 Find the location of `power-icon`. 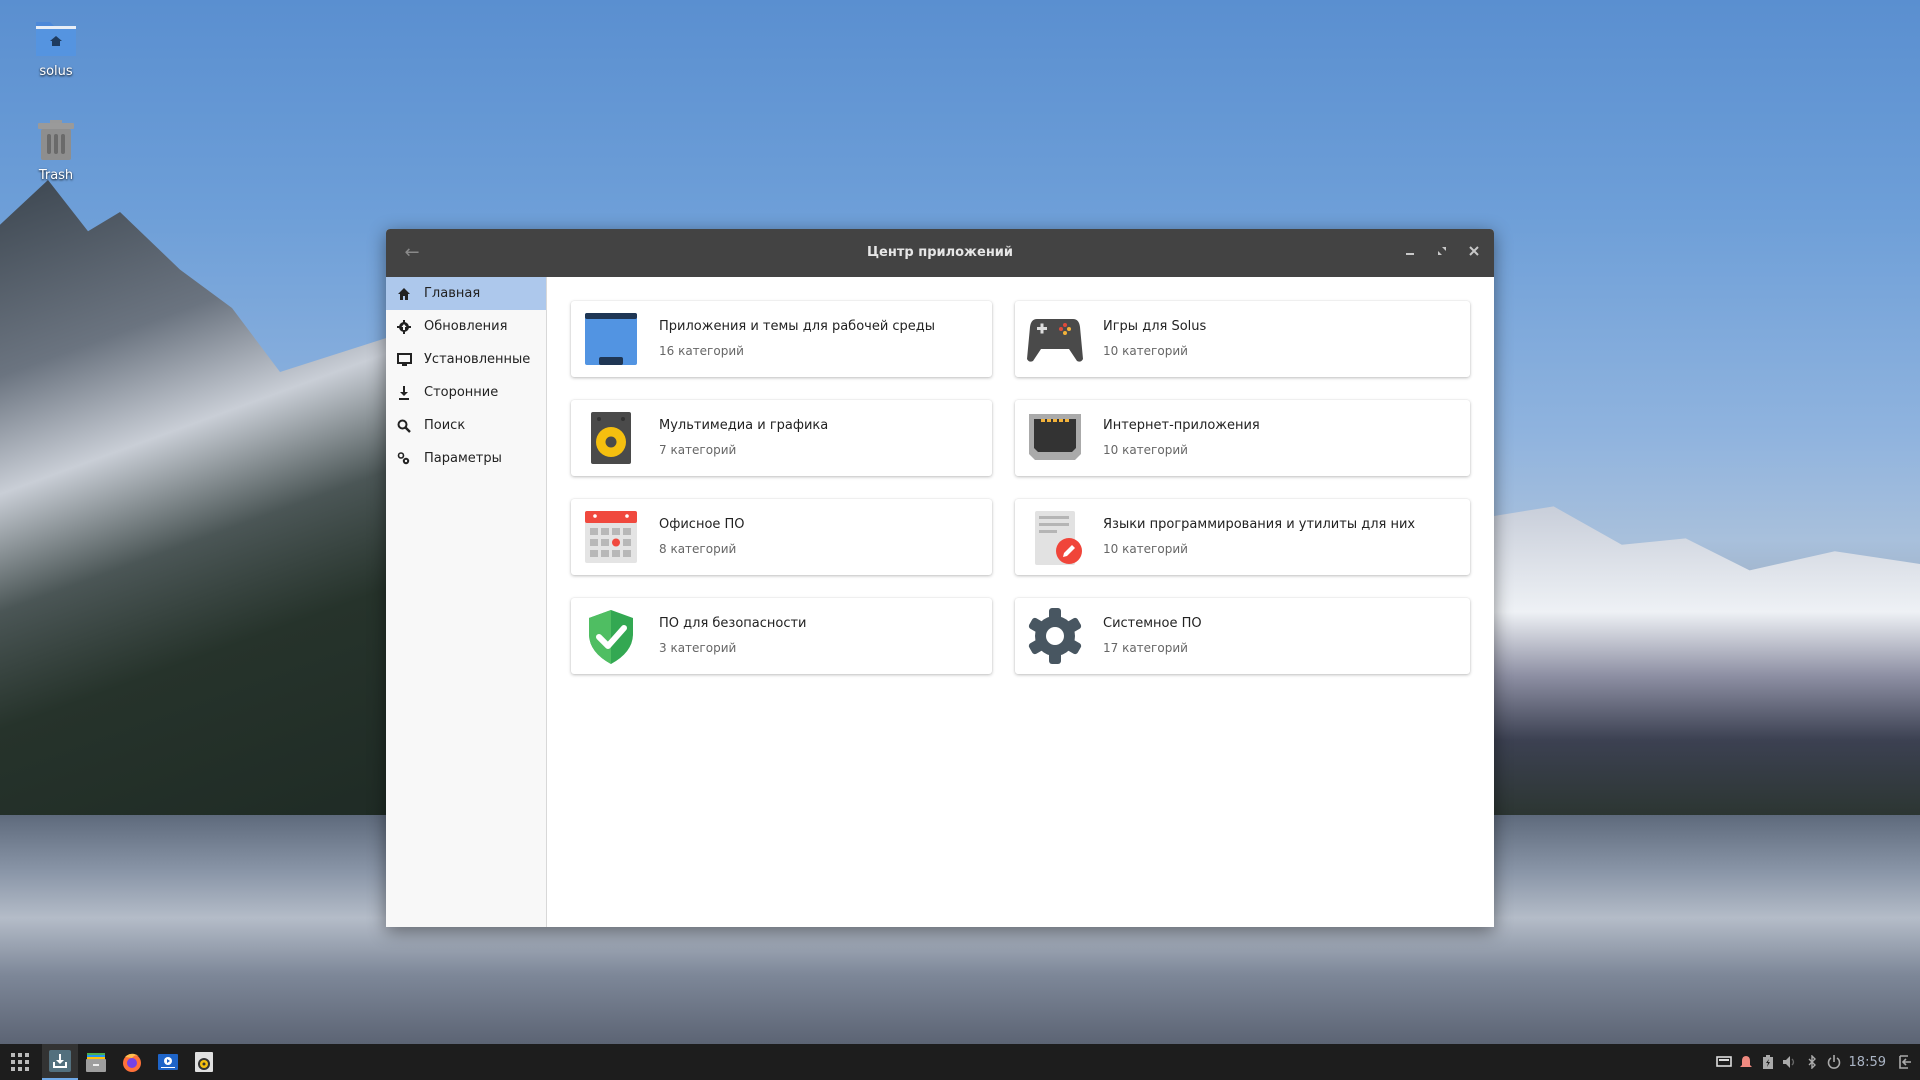

power-icon is located at coordinates (1834, 1062).